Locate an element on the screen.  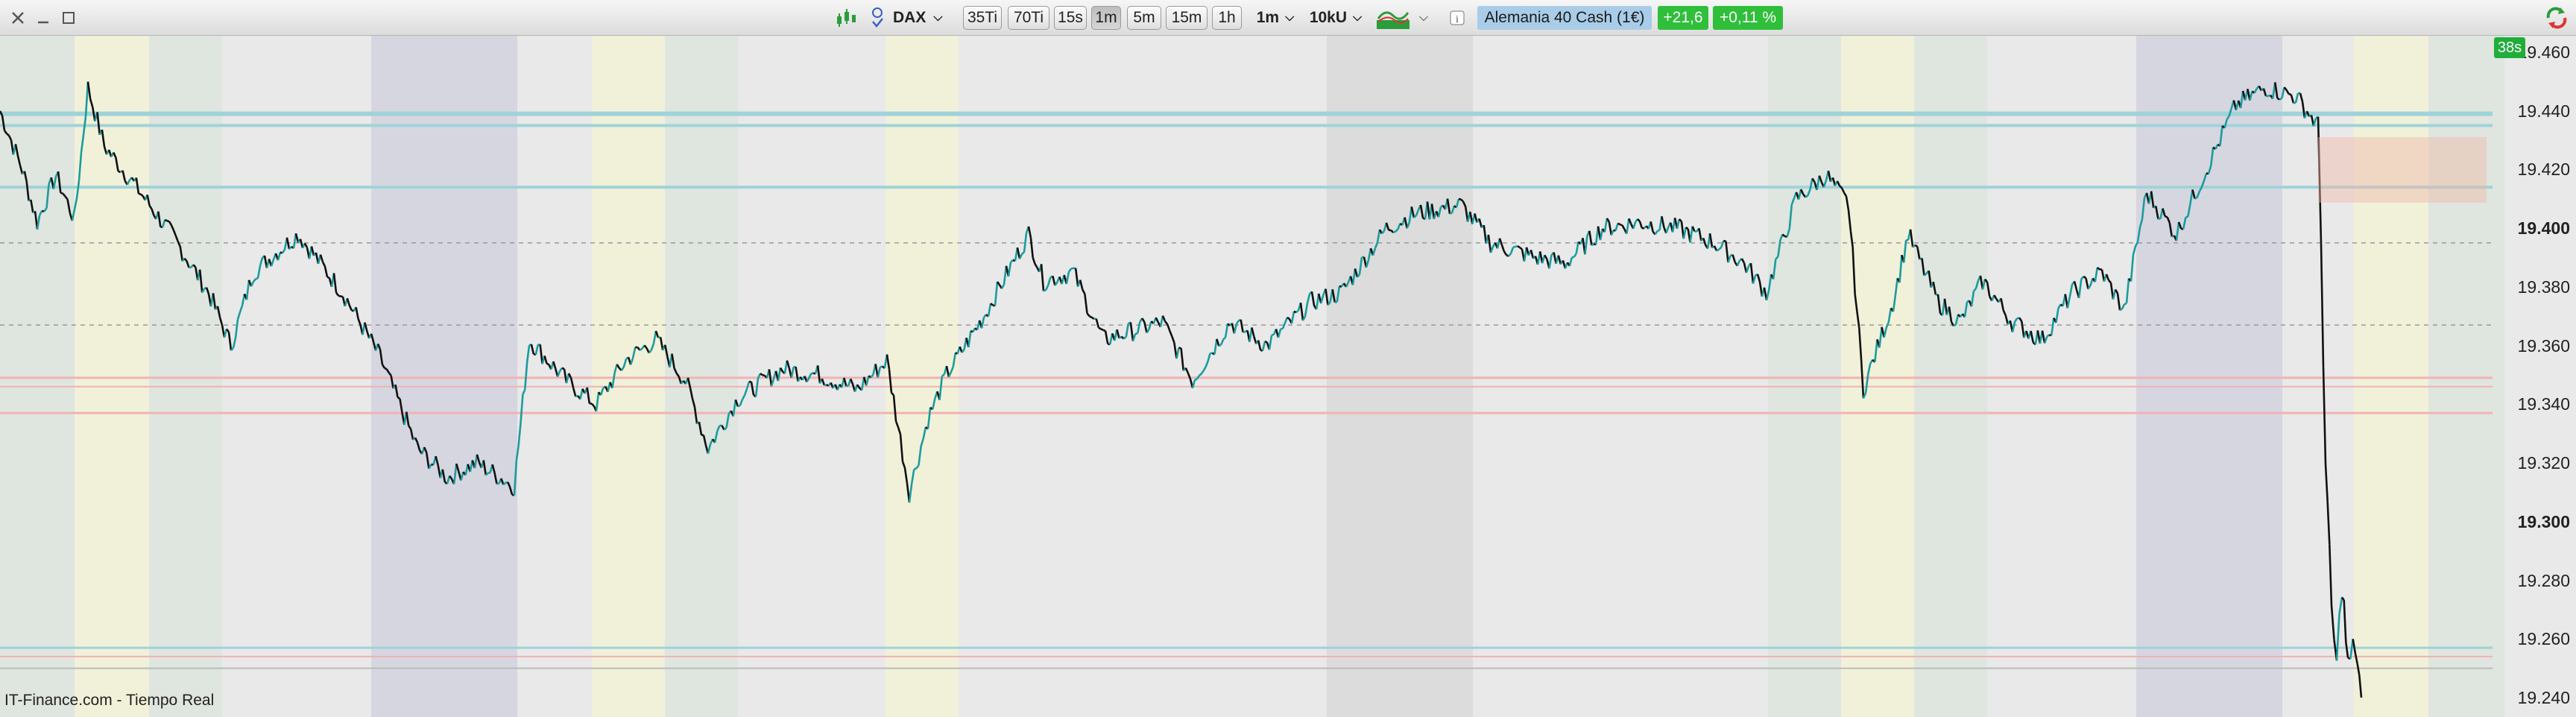
y-tick: 19.240 is located at coordinates (2543, 697).